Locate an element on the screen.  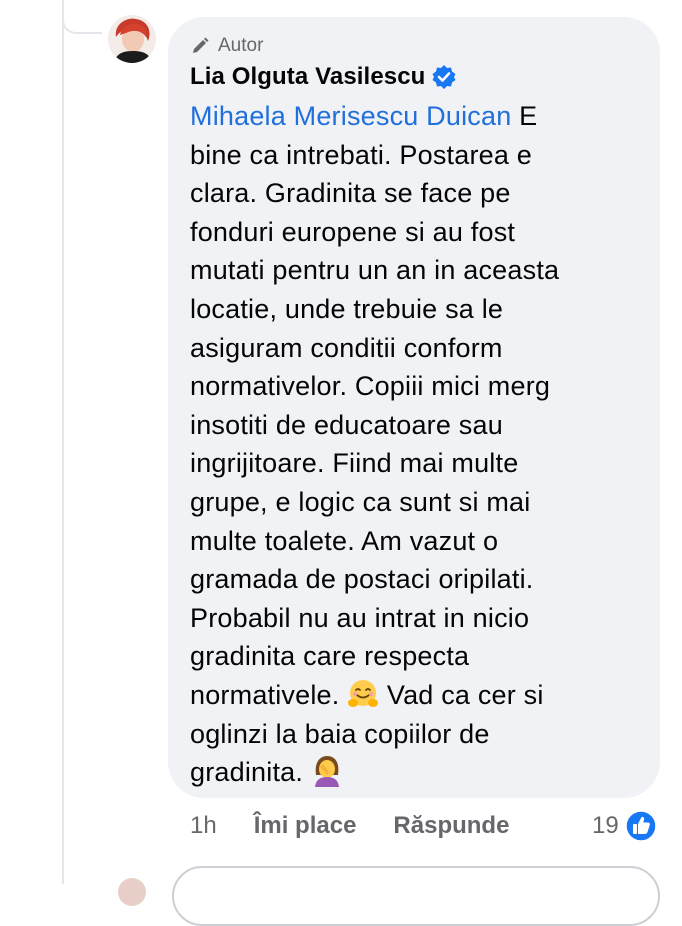
thread-connector is located at coordinates (82, 17).